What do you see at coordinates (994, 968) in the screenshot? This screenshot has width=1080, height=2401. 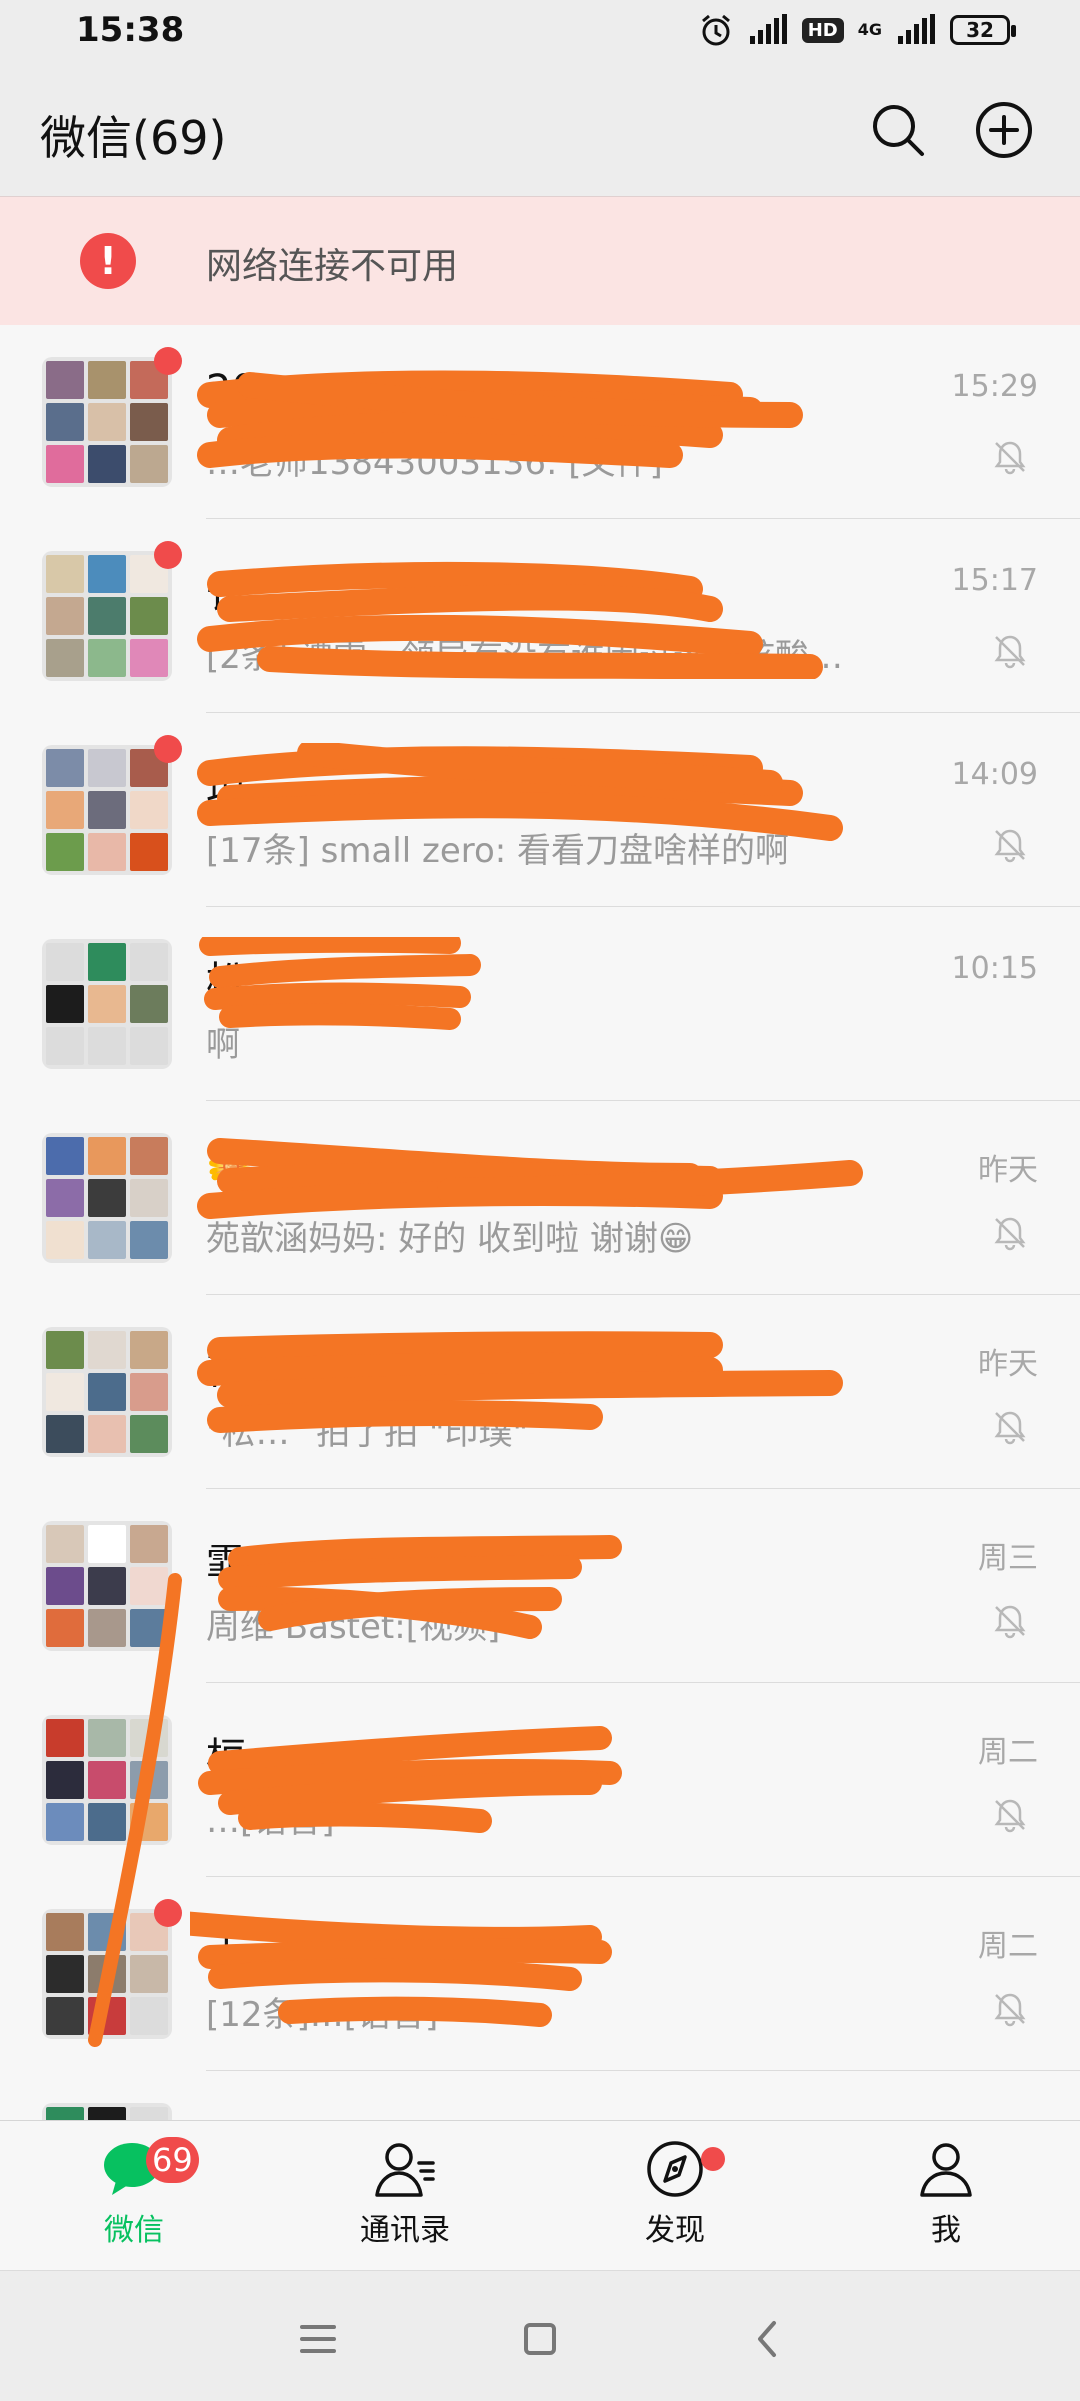 I see `chat-time: 10:15` at bounding box center [994, 968].